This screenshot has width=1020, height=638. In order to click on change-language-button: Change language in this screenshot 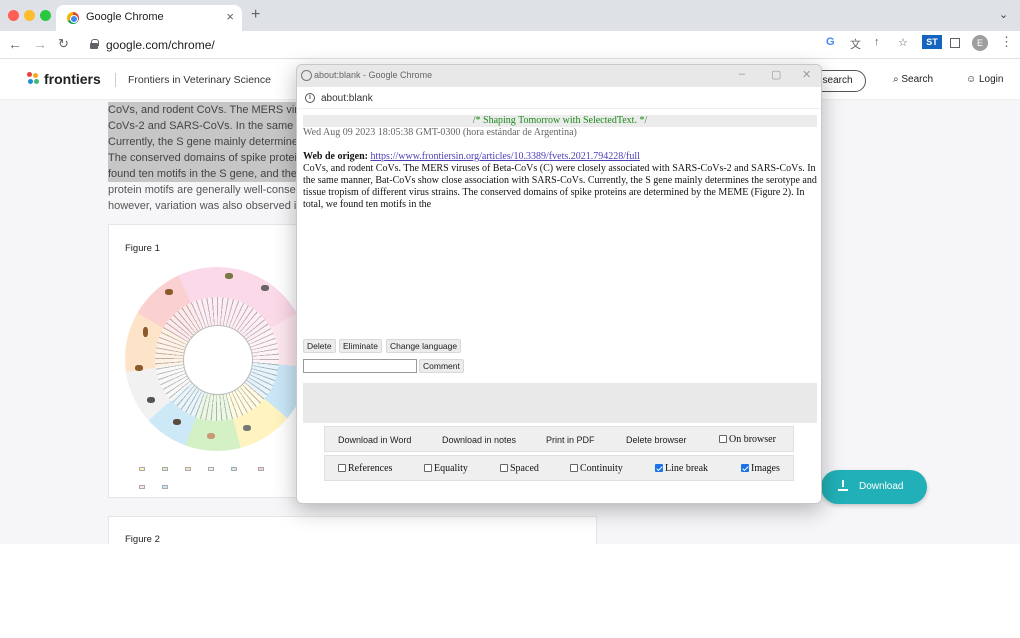, I will do `click(424, 346)`.